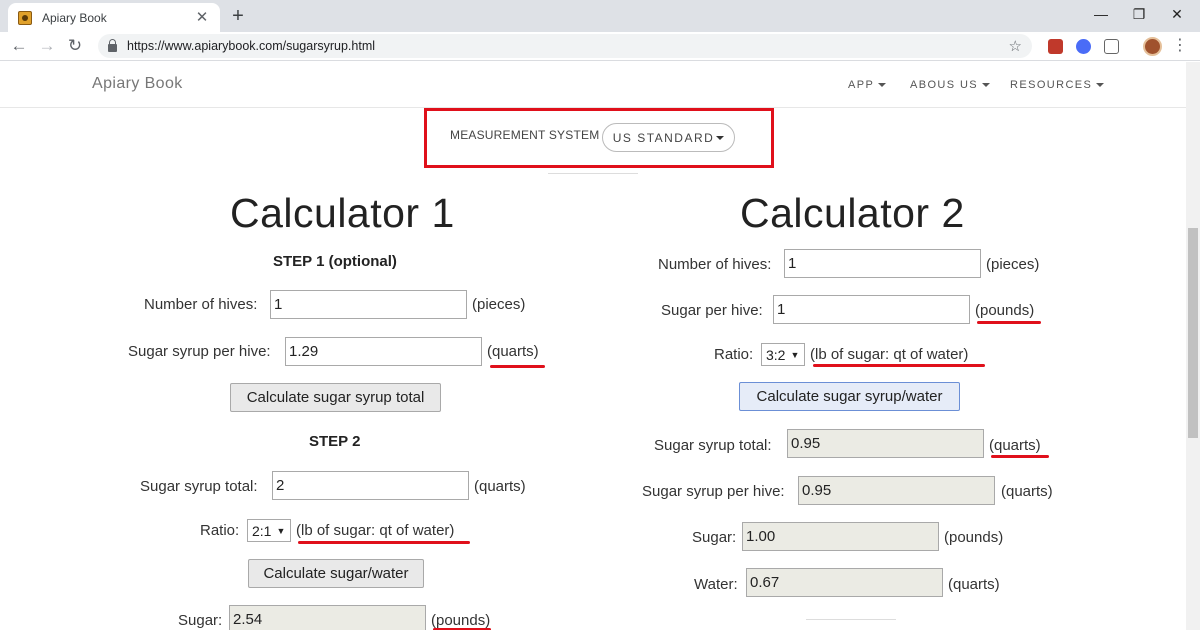 This screenshot has width=1200, height=630. Describe the element at coordinates (1180, 46) in the screenshot. I see `browser-menu-icon: ⋮` at that location.